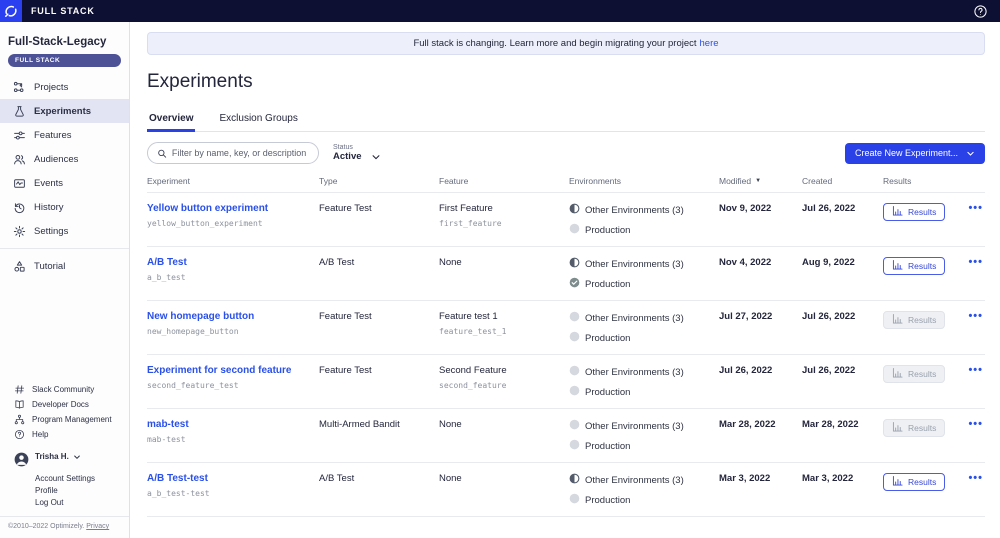  What do you see at coordinates (64, 404) in the screenshot?
I see `footer-link-developer-docs: Developer Docs` at bounding box center [64, 404].